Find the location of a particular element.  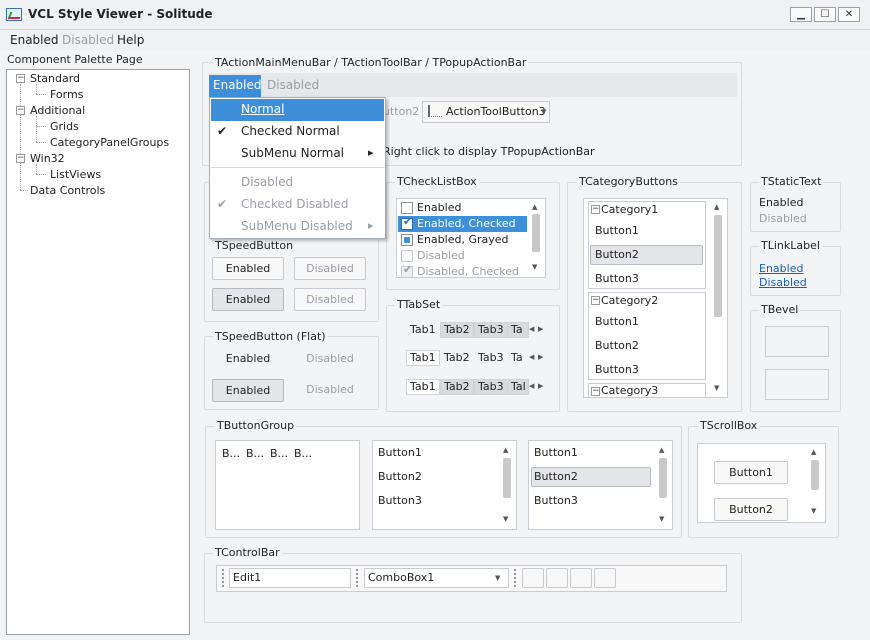

tab: Tal is located at coordinates (518, 387).